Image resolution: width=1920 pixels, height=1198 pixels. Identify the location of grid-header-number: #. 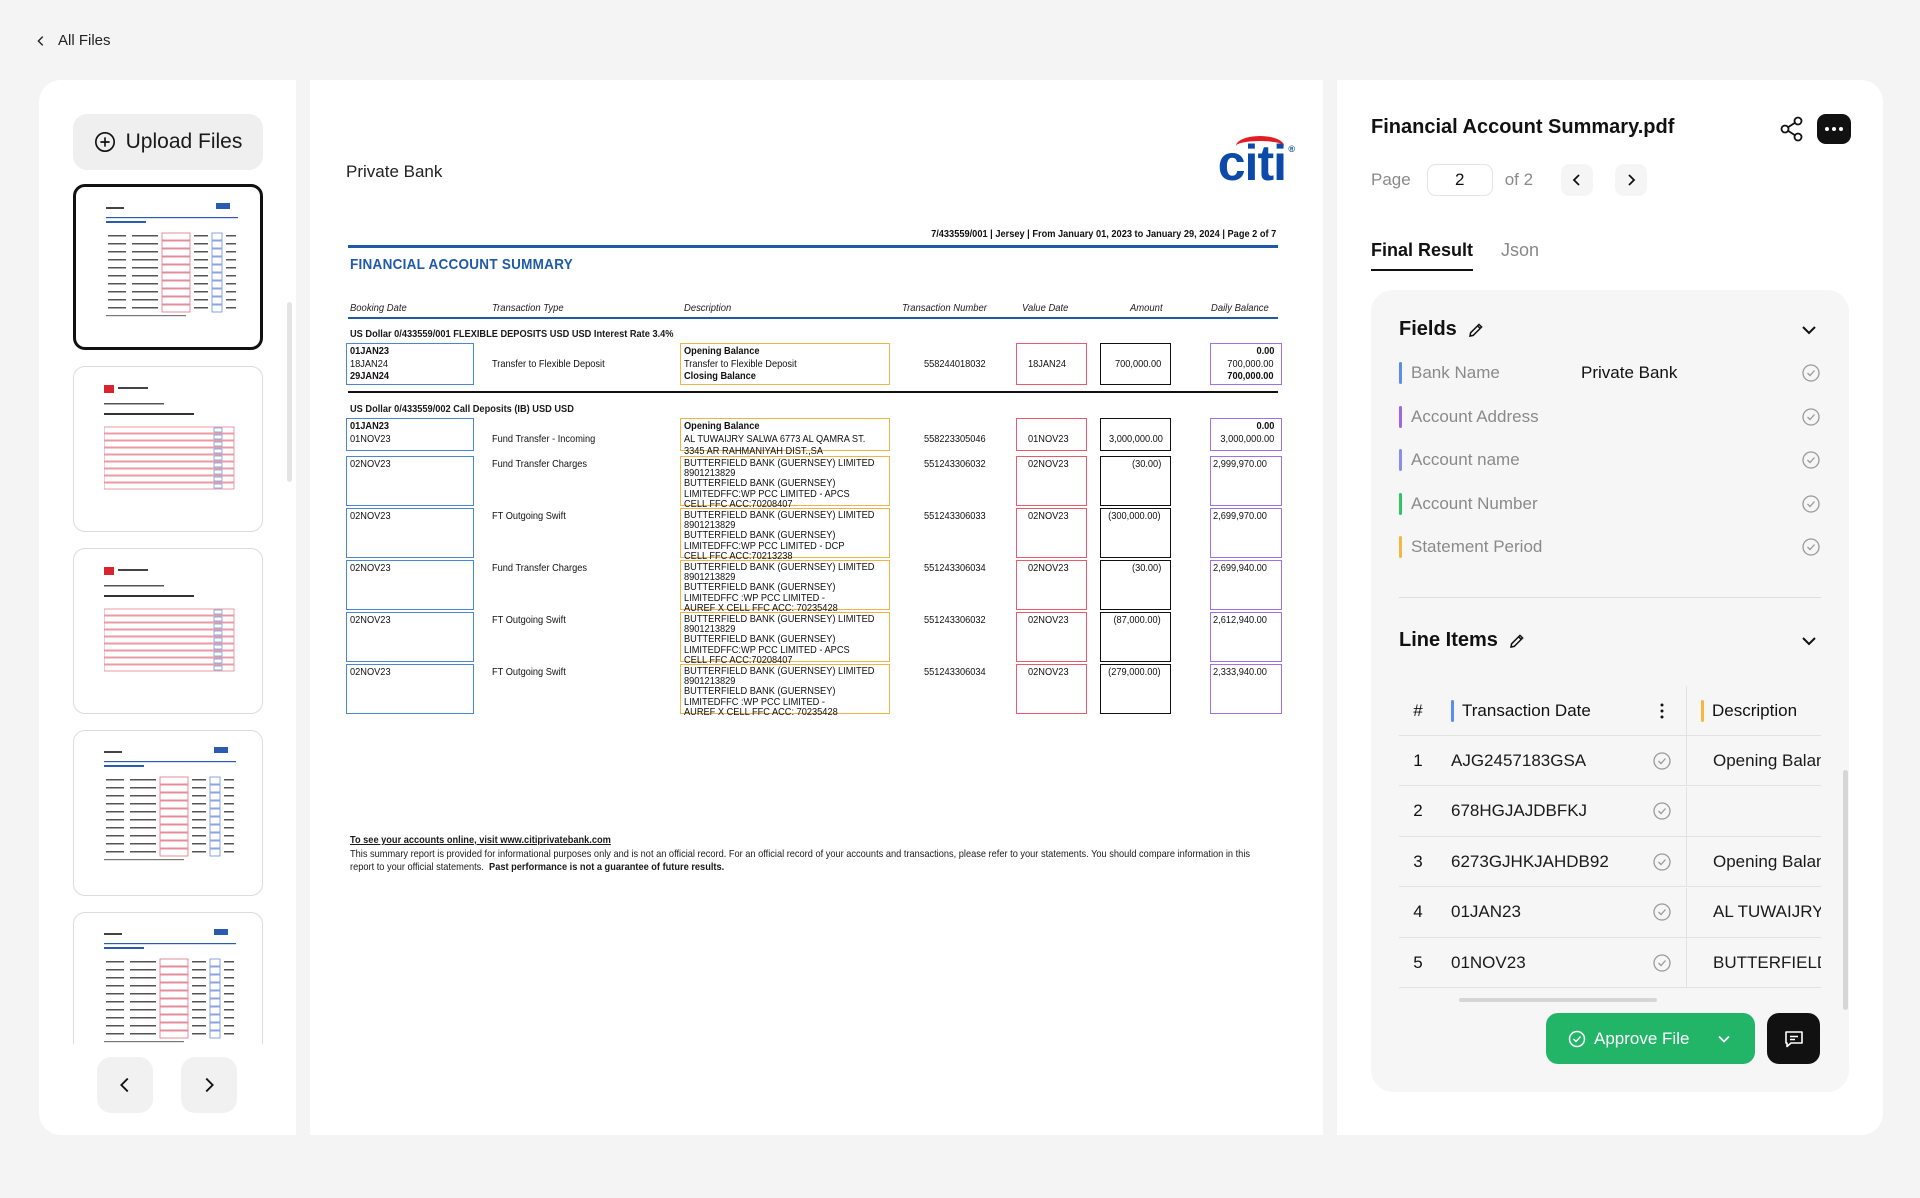
(1418, 710).